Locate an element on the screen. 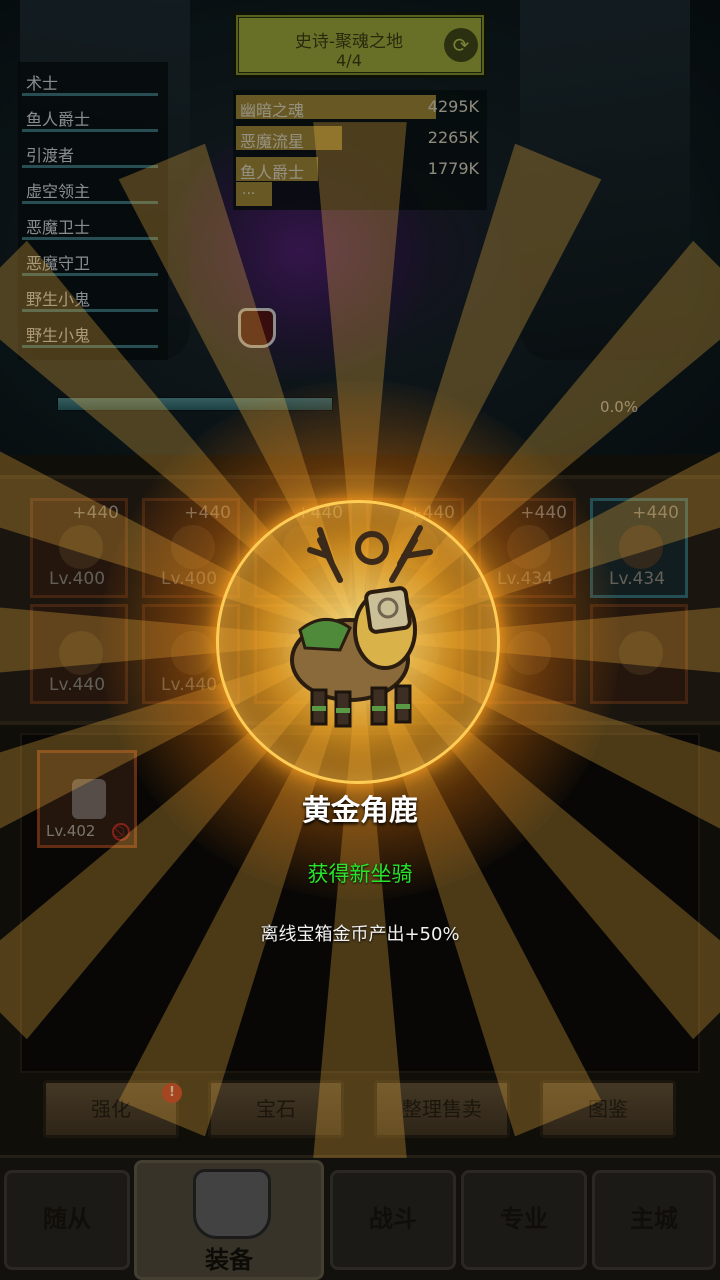 The image size is (720, 1280). golden-stag-mount-icon is located at coordinates (361, 626).